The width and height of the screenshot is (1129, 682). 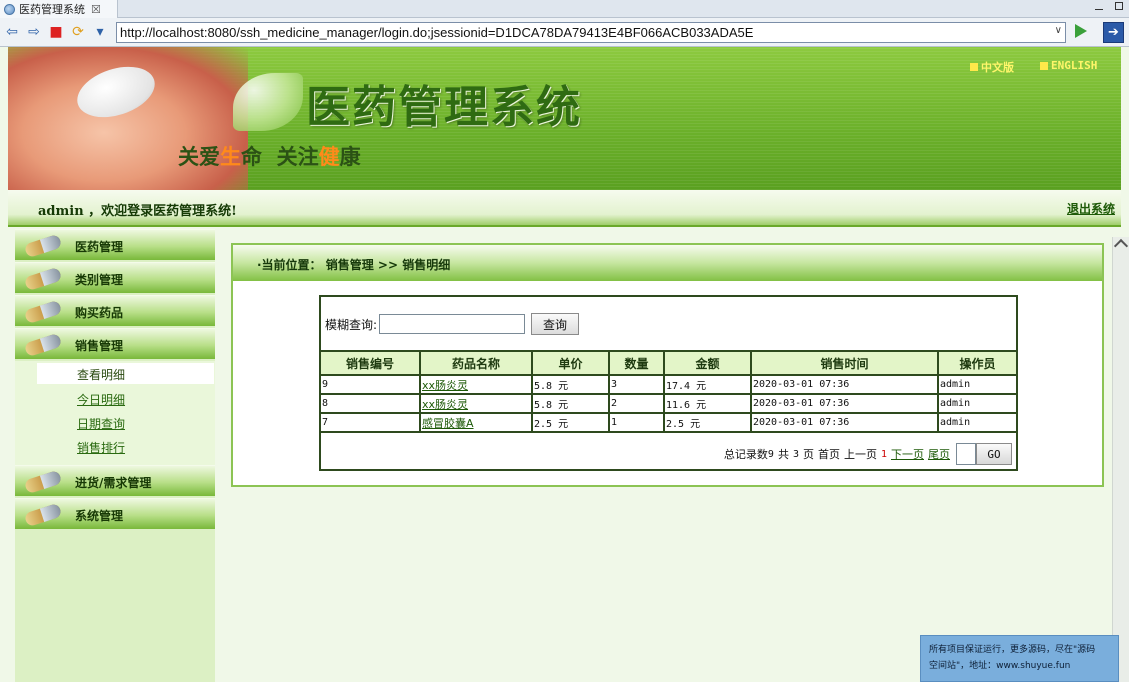 I want to click on sidebar-item-sales: 销售管理, so click(x=115, y=343).